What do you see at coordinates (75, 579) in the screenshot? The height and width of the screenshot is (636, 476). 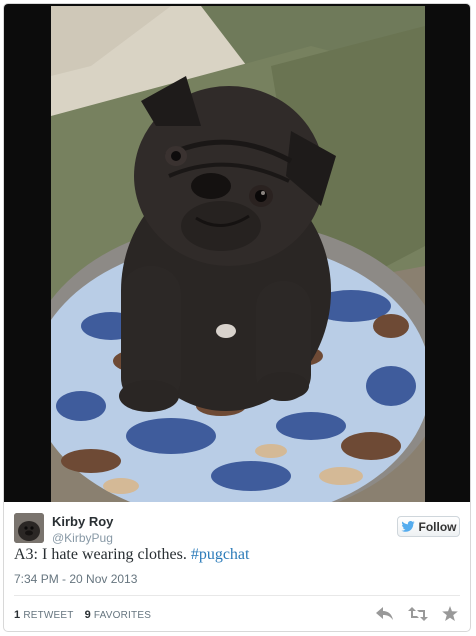 I see `tweet-timestamp: 7:34 PM - 20 Nov 2013` at bounding box center [75, 579].